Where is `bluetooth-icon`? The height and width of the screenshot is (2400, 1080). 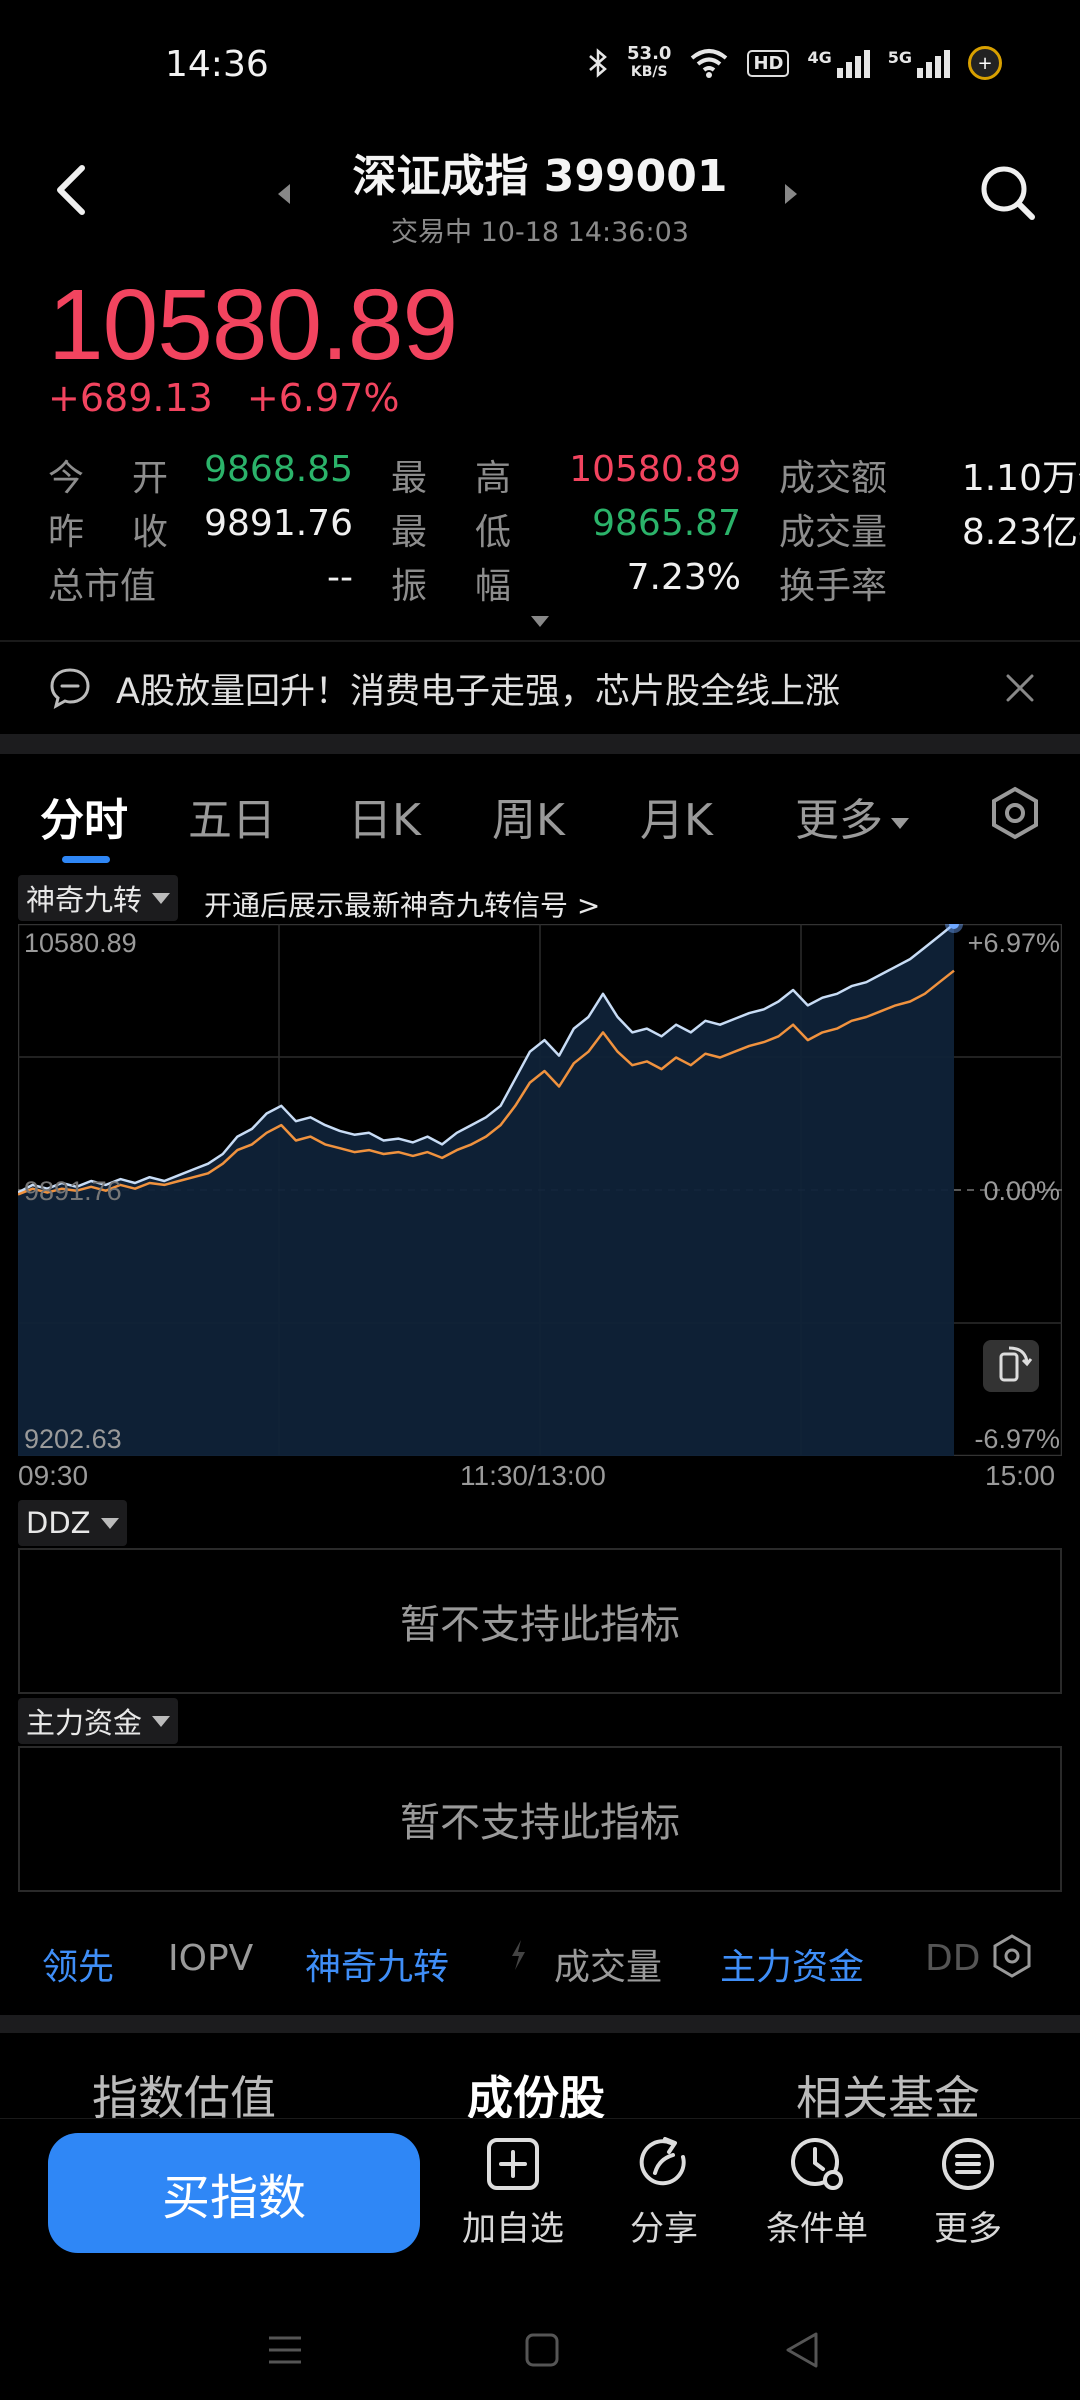 bluetooth-icon is located at coordinates (598, 63).